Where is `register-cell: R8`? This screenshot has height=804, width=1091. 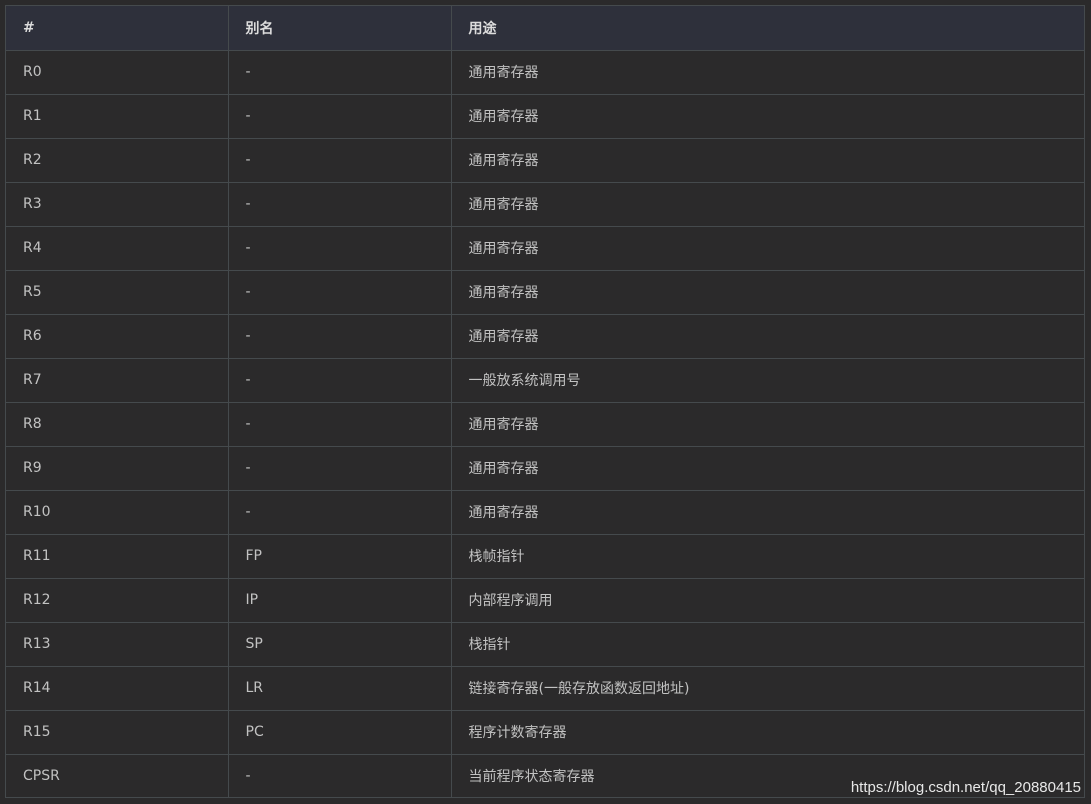
register-cell: R8 is located at coordinates (117, 424).